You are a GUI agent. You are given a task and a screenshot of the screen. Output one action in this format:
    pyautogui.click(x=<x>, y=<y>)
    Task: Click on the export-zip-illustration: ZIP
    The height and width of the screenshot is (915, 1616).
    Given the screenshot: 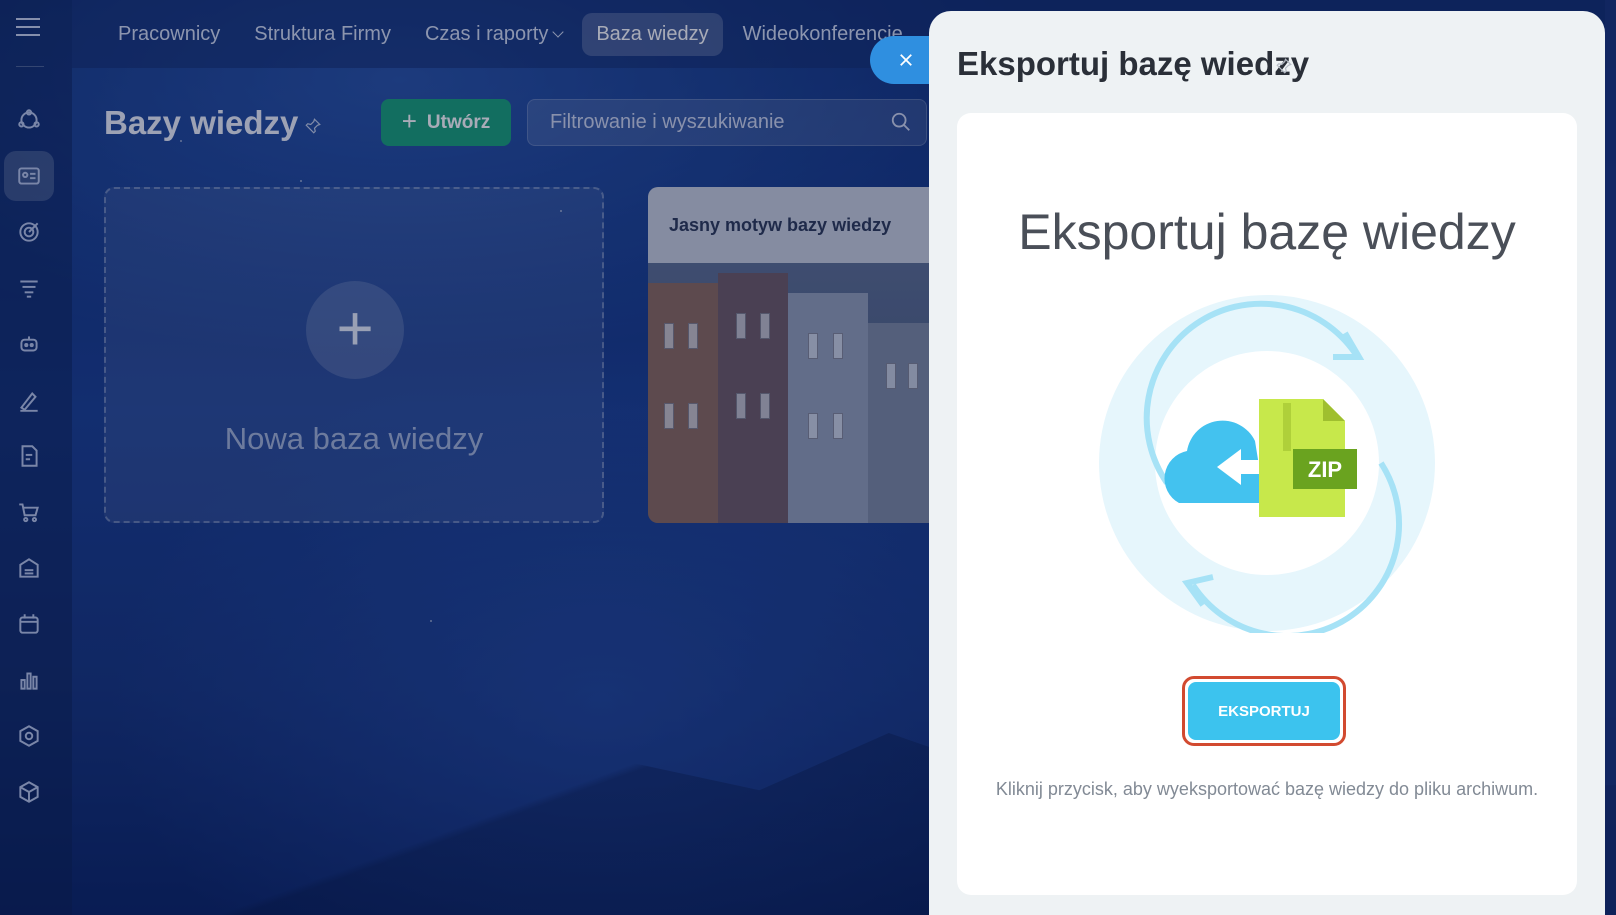 What is the action you would take?
    pyautogui.click(x=1267, y=464)
    